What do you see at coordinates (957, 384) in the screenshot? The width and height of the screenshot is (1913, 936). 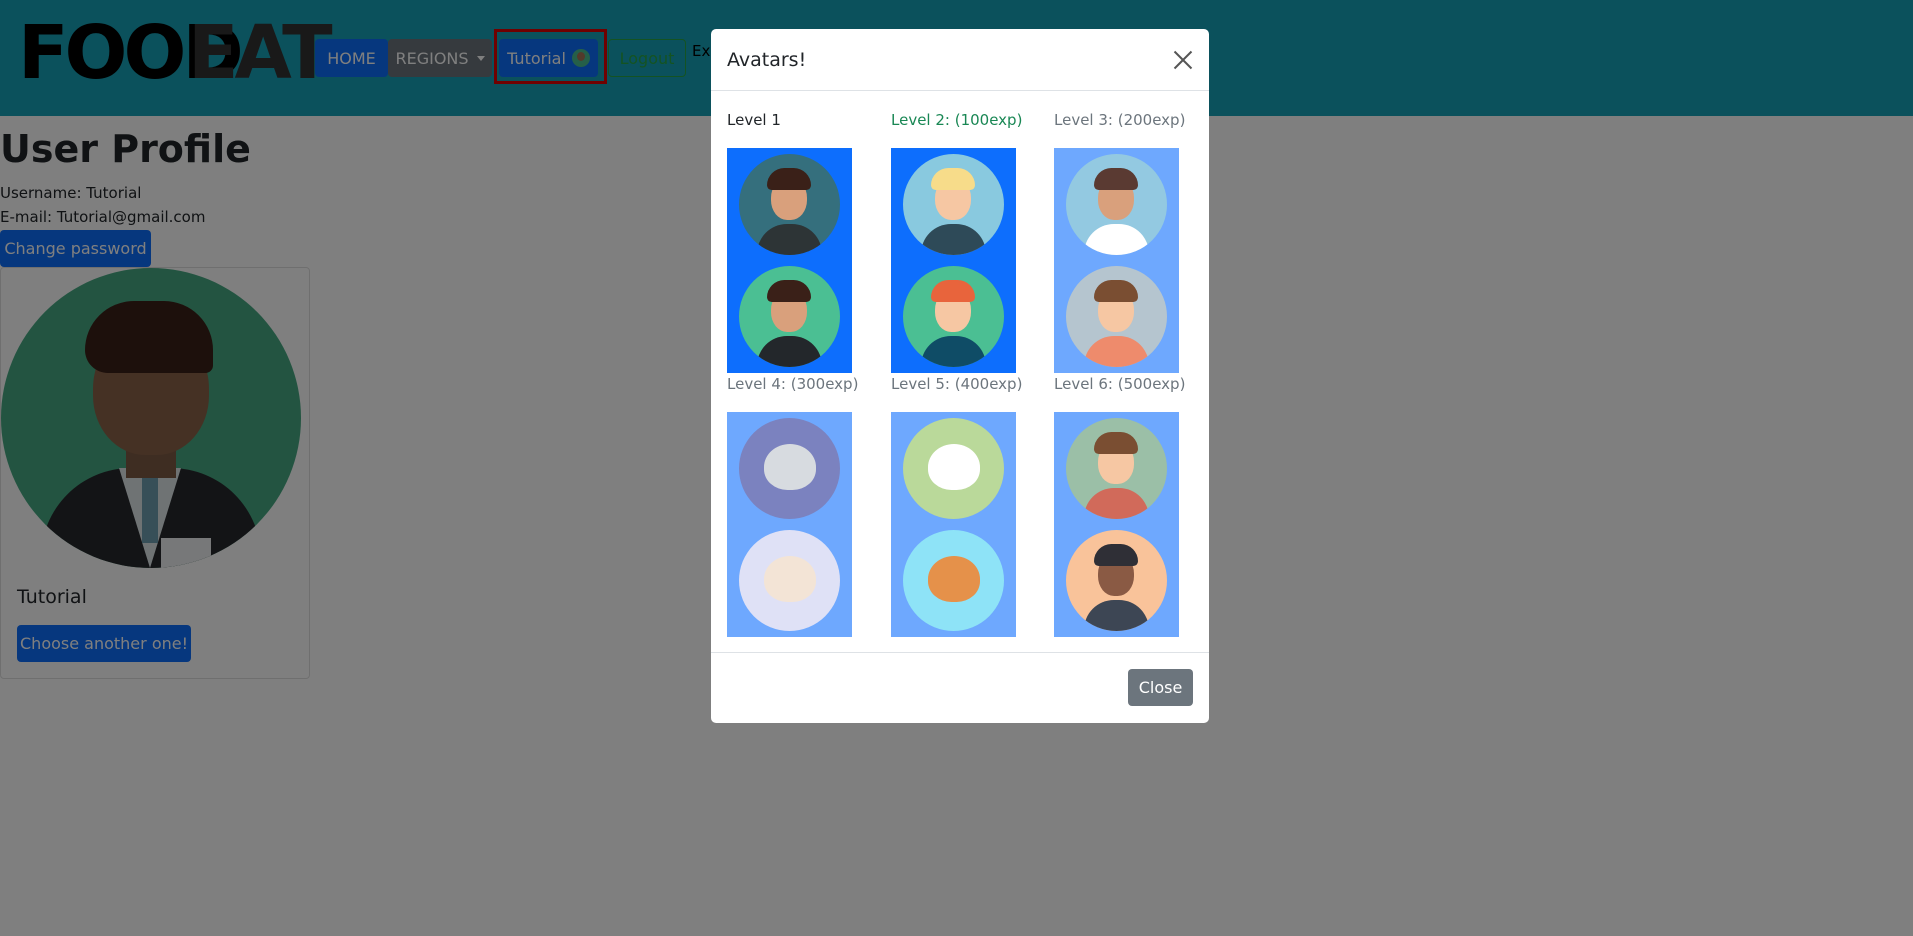 I see `level-label: Level 5: (400exp)` at bounding box center [957, 384].